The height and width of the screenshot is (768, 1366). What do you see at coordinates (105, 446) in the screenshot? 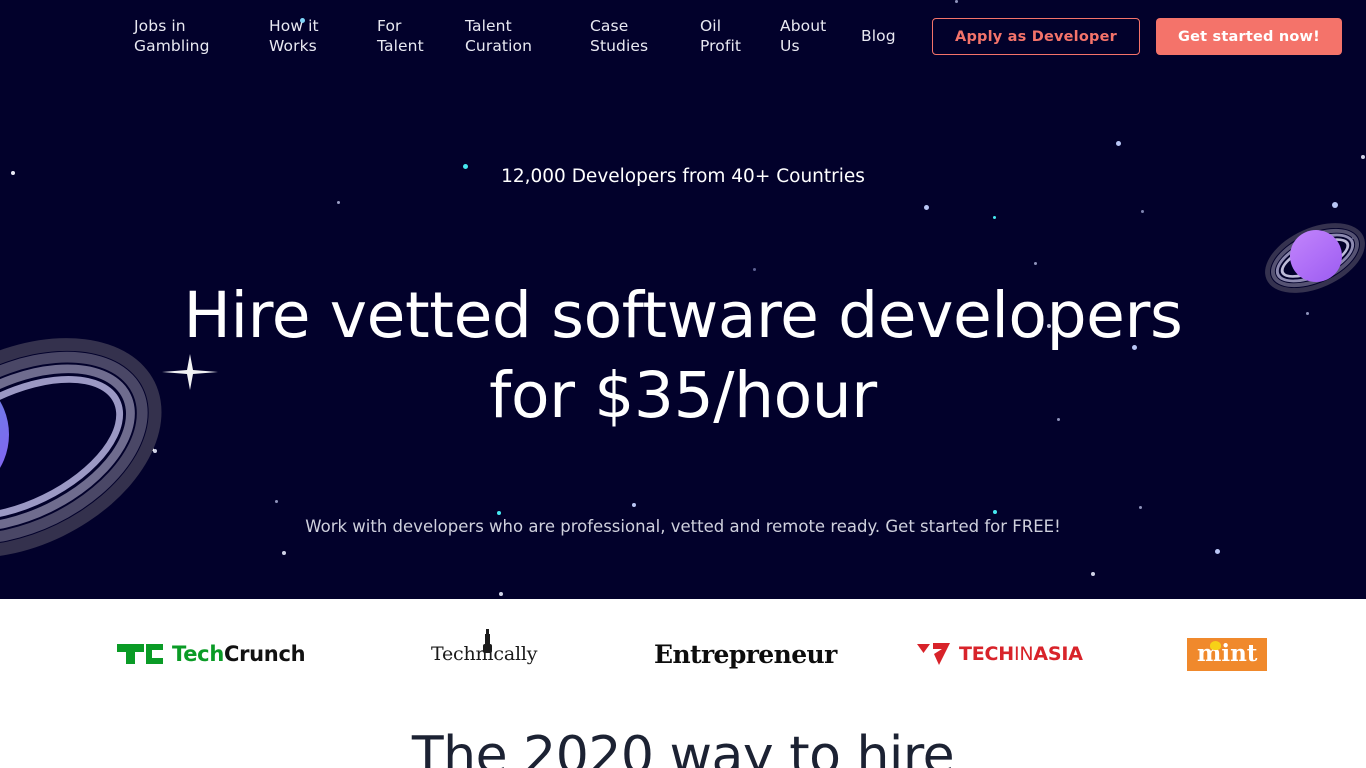
I see `planet-left-graphic` at bounding box center [105, 446].